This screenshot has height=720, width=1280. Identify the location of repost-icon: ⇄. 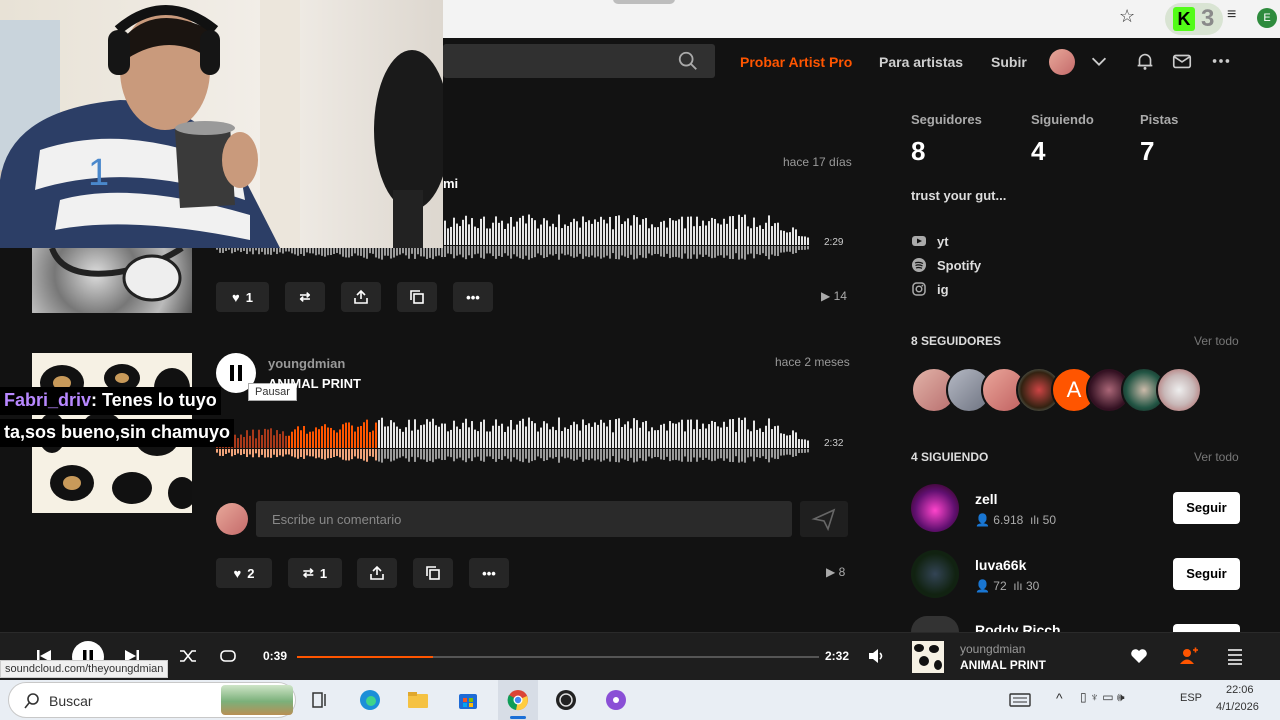
(308, 572).